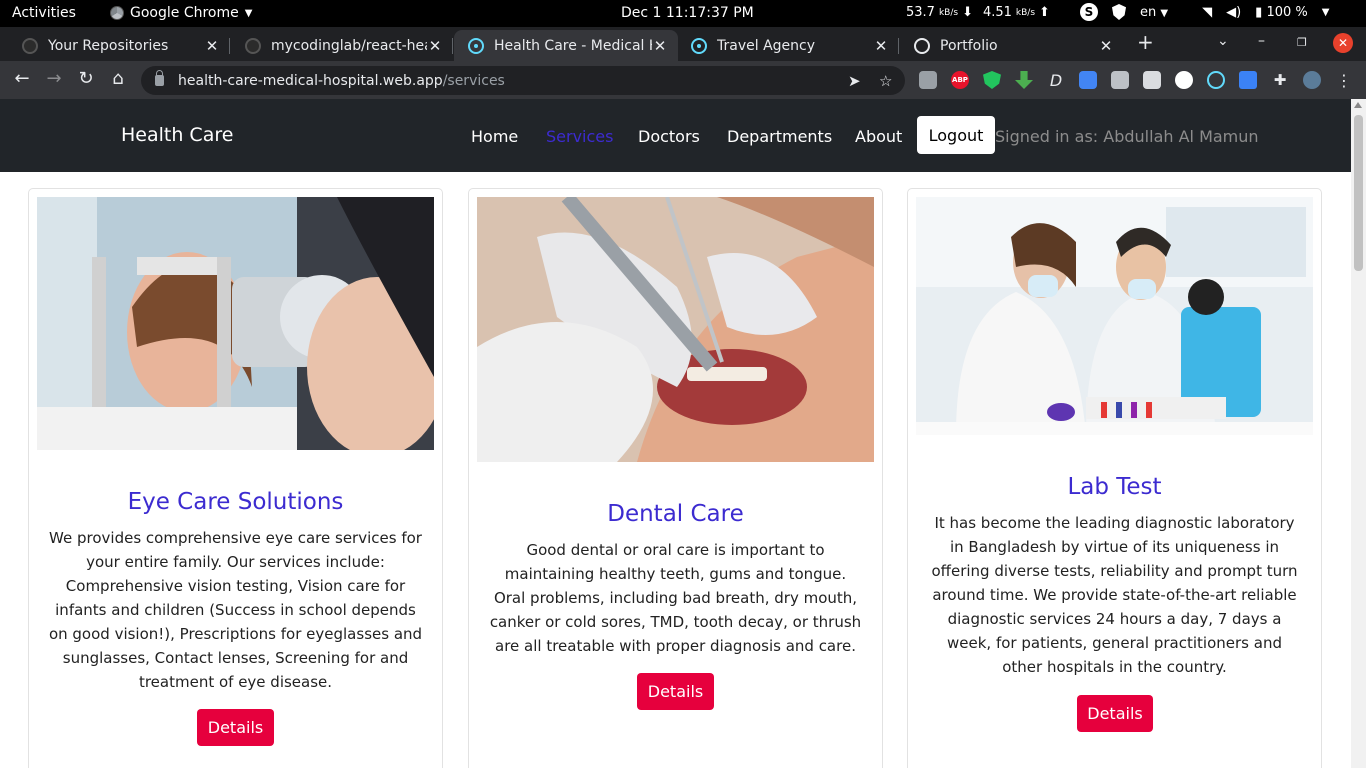  I want to click on eye-exam-photo, so click(235, 323).